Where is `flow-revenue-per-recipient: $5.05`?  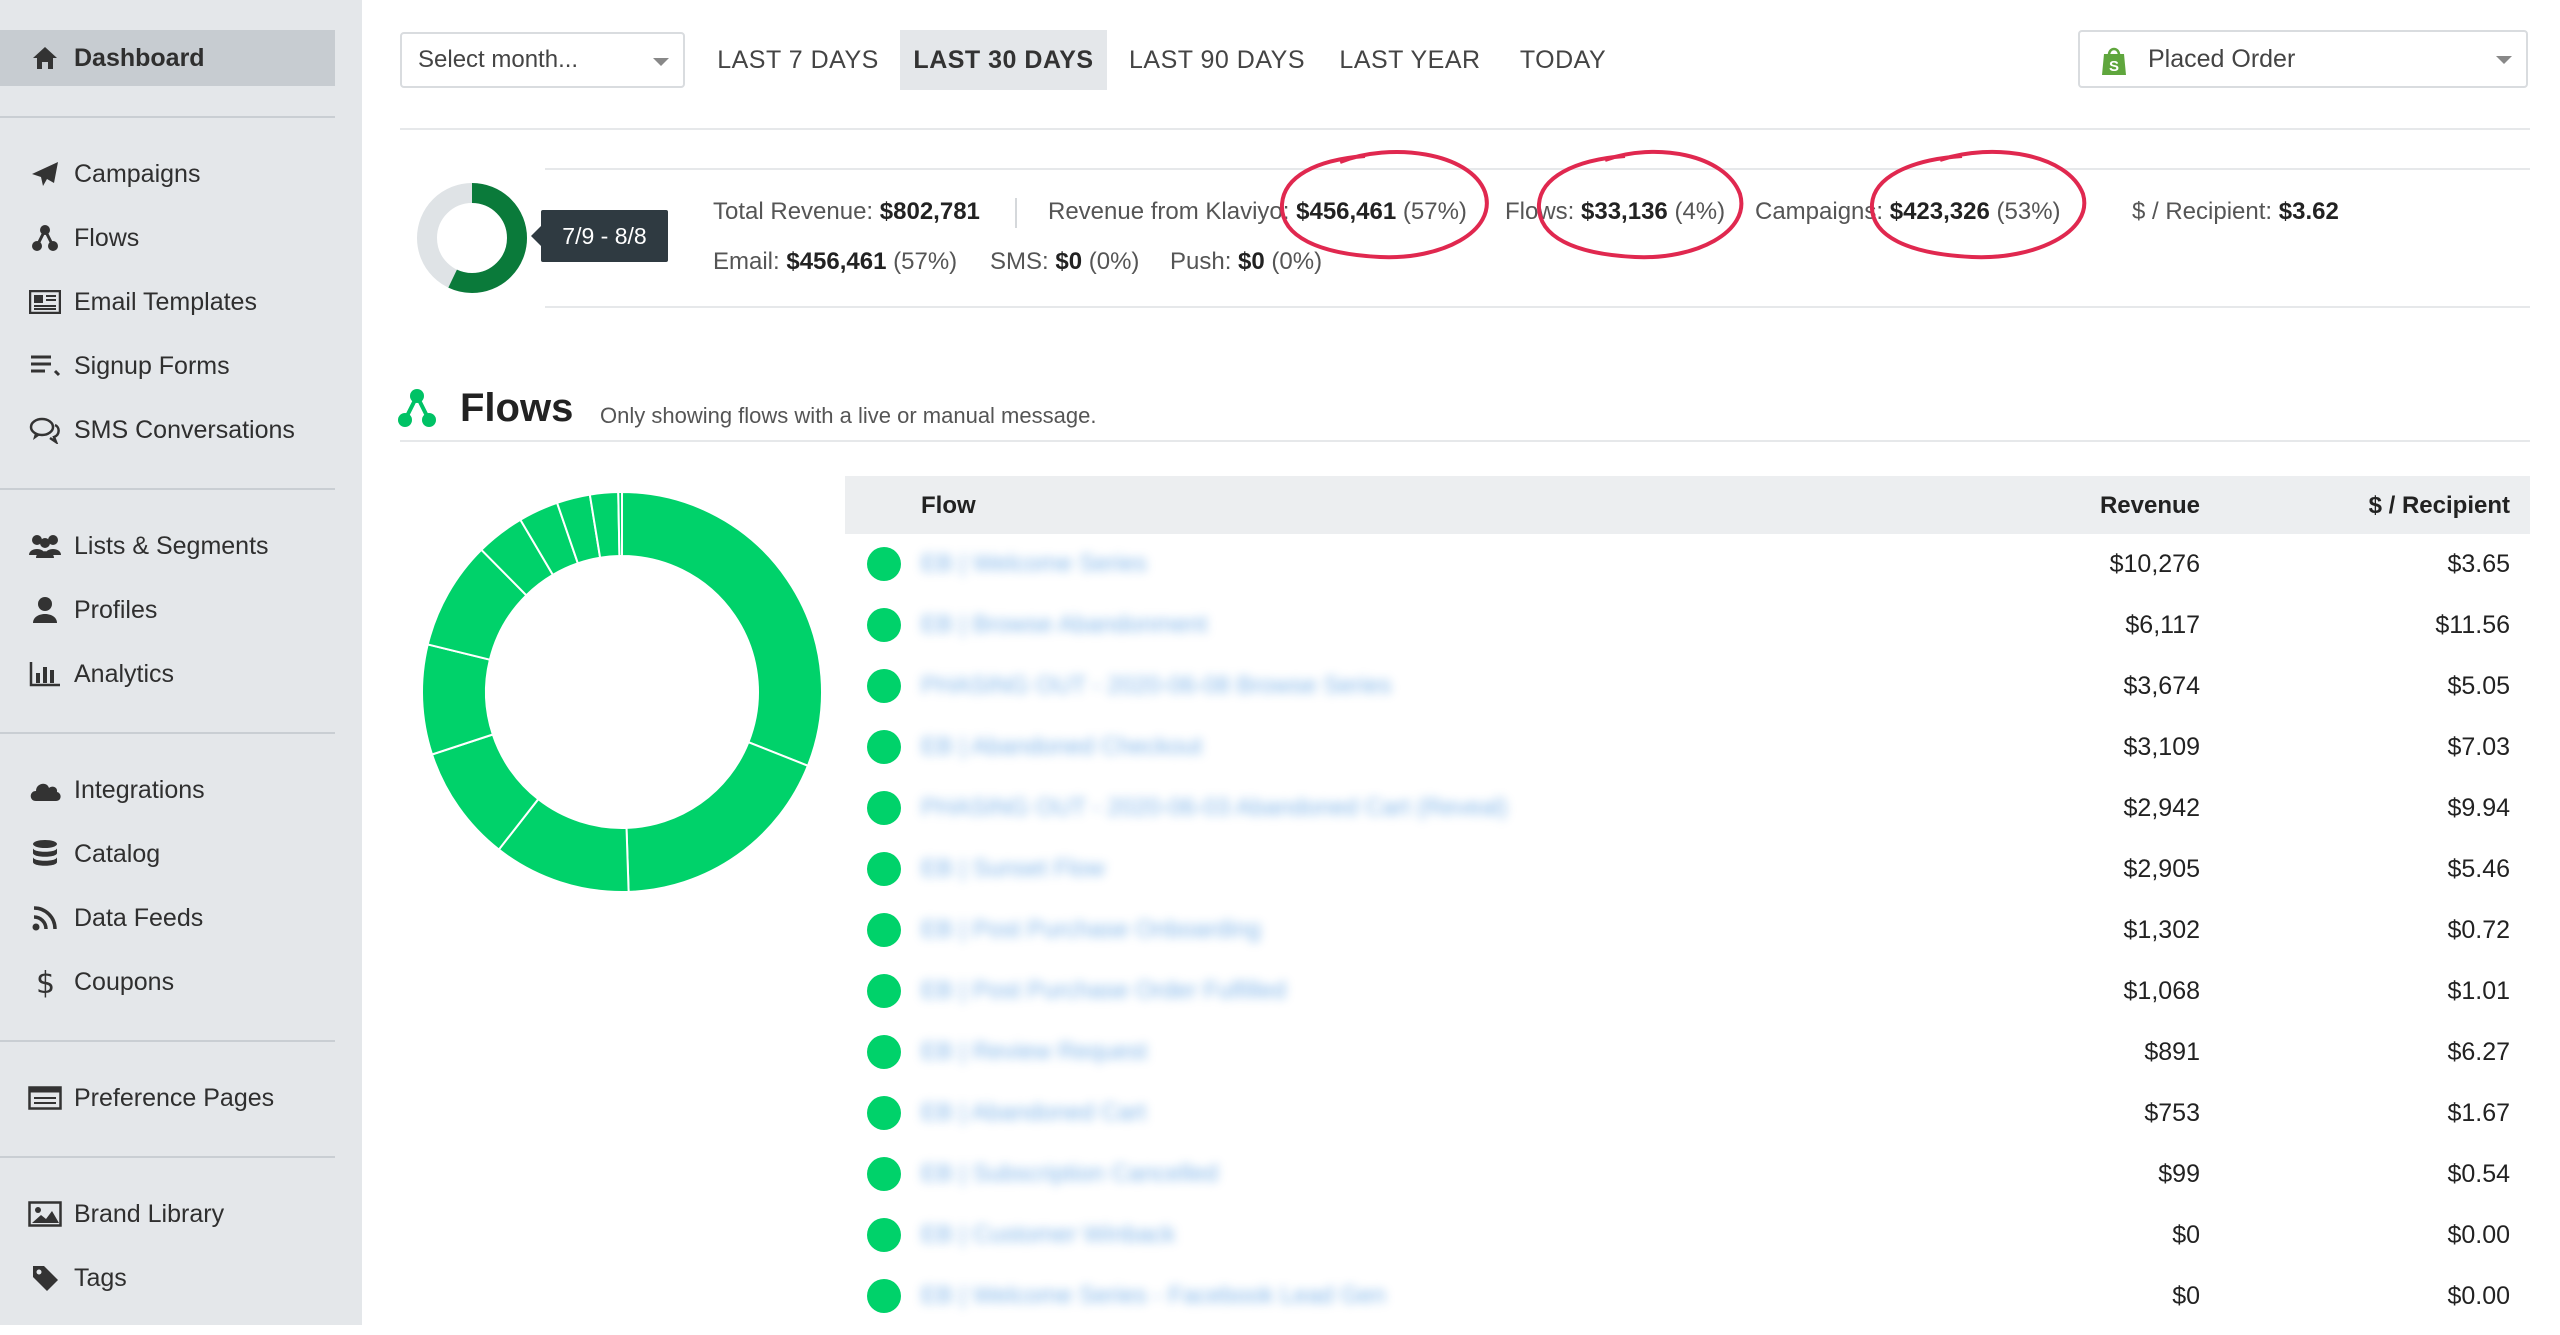
flow-revenue-per-recipient: $5.05 is located at coordinates (2478, 686).